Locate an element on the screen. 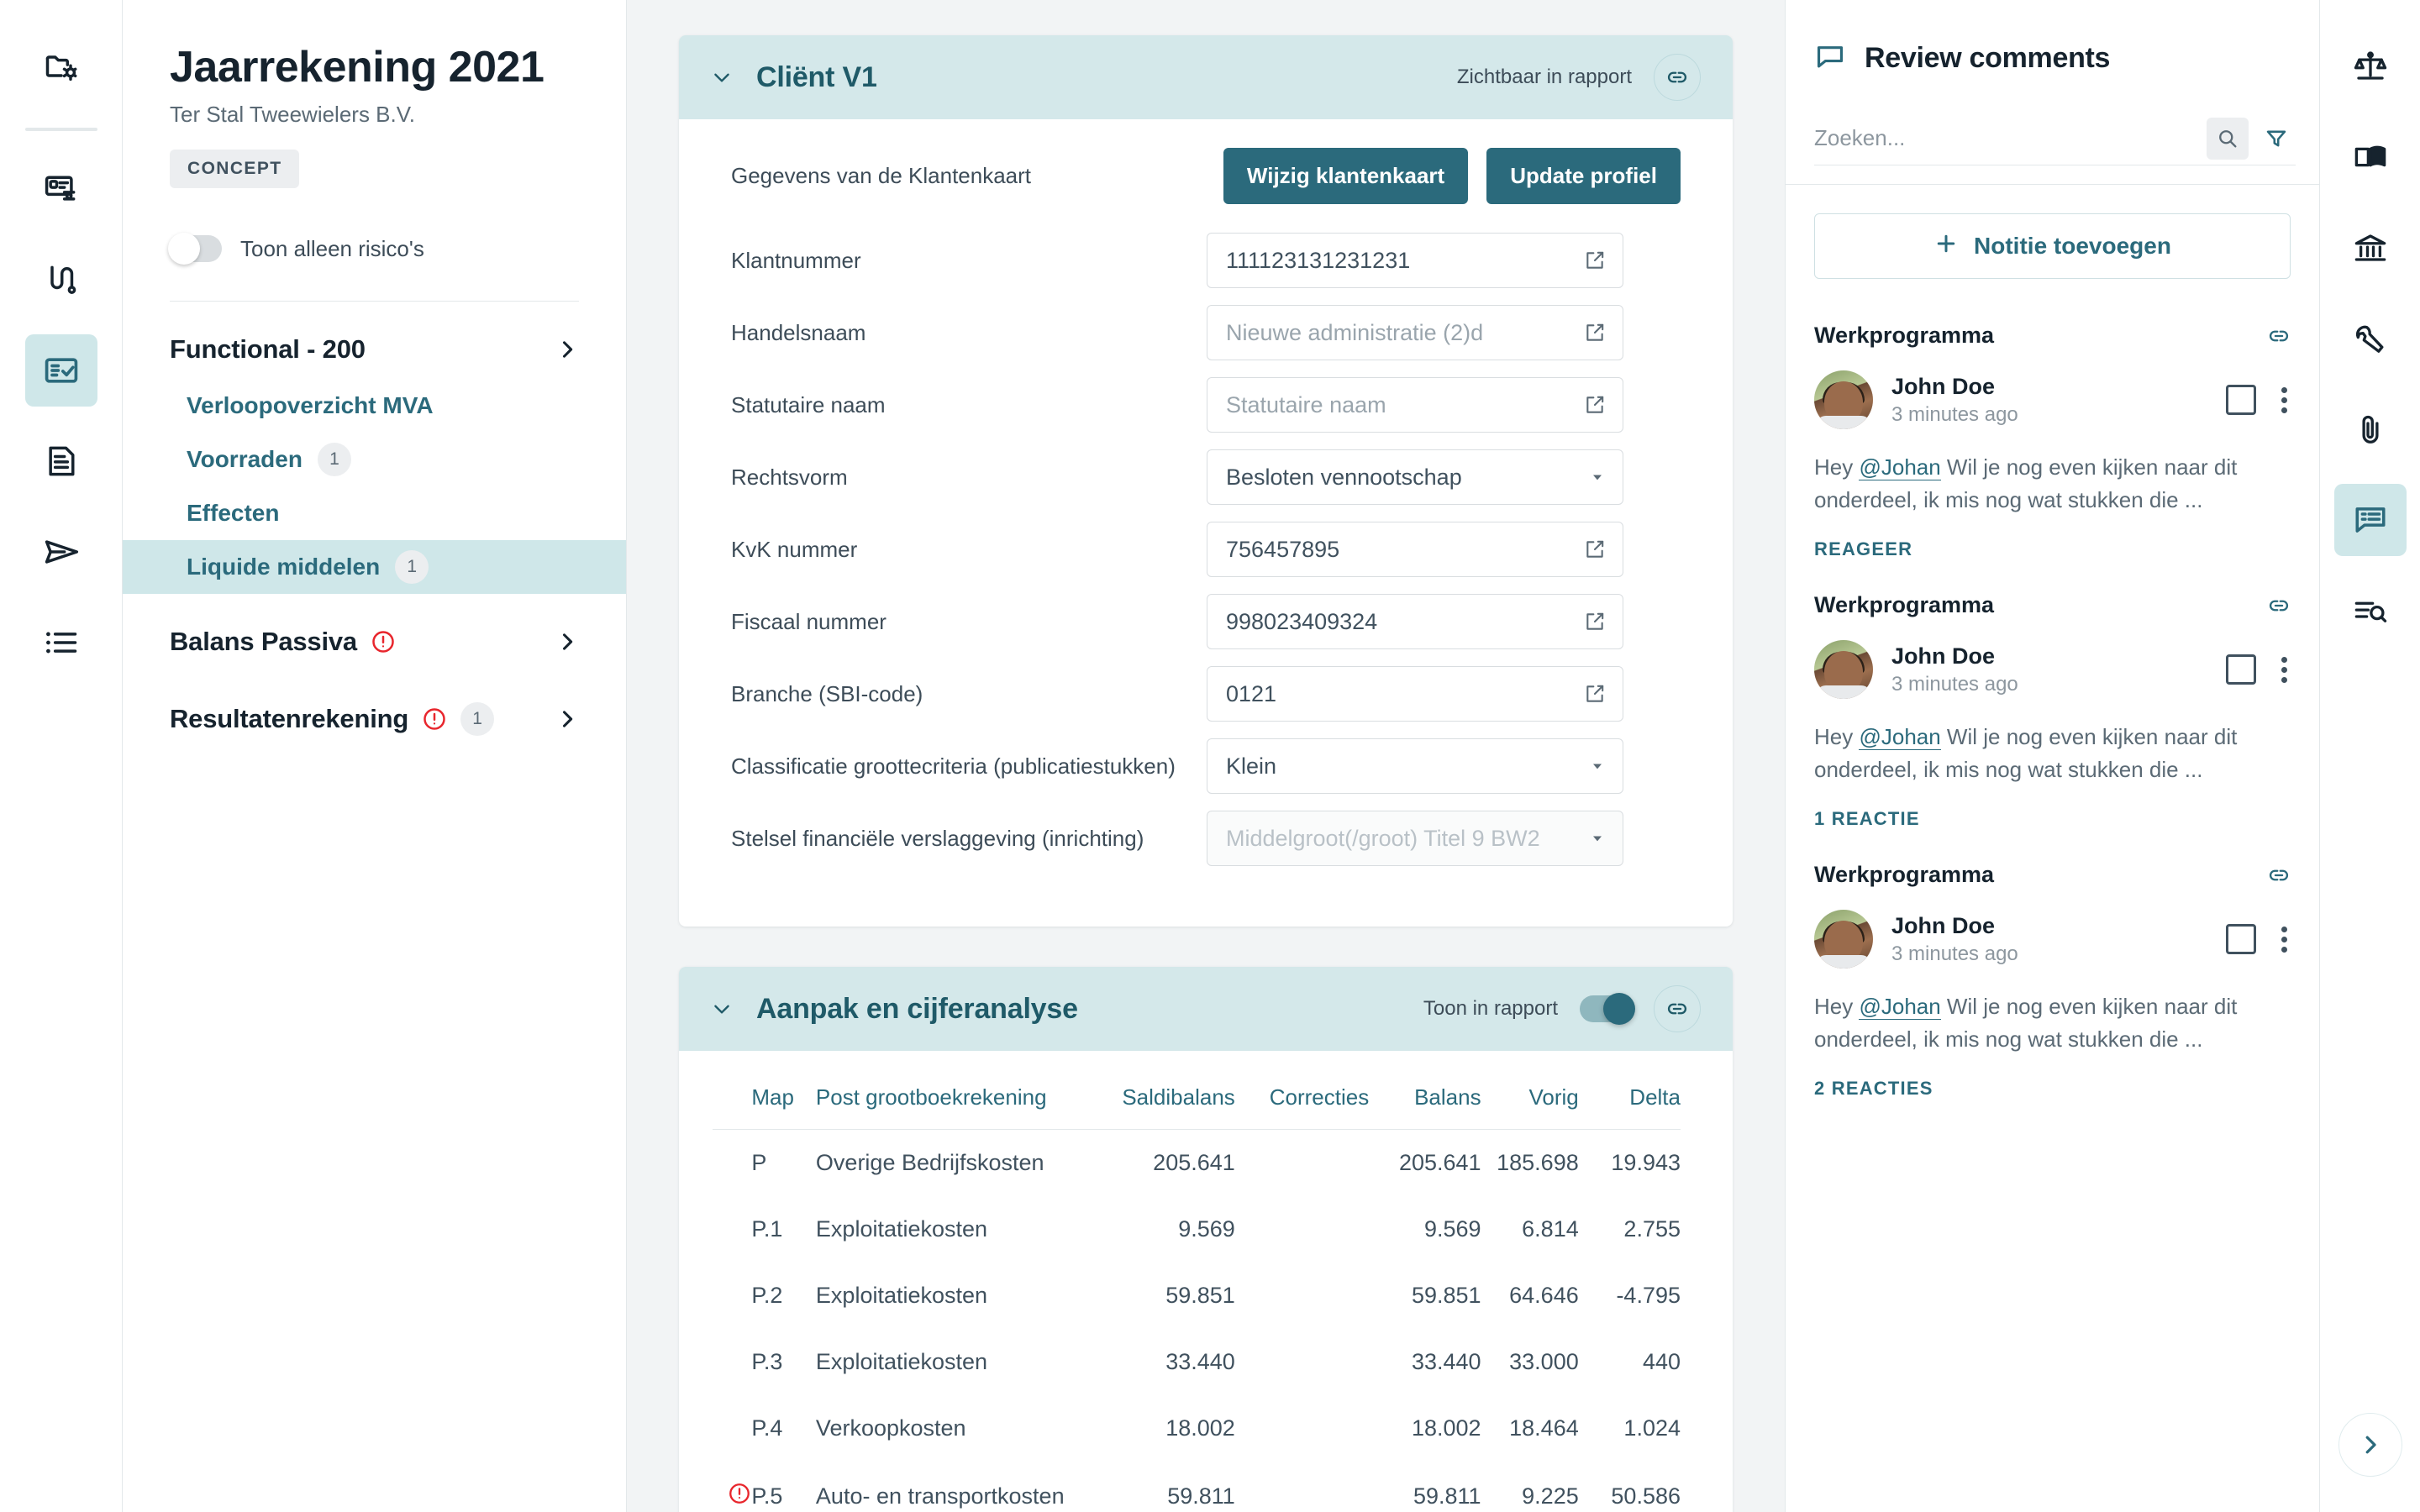  show-in-report-toggle is located at coordinates (1607, 1009).